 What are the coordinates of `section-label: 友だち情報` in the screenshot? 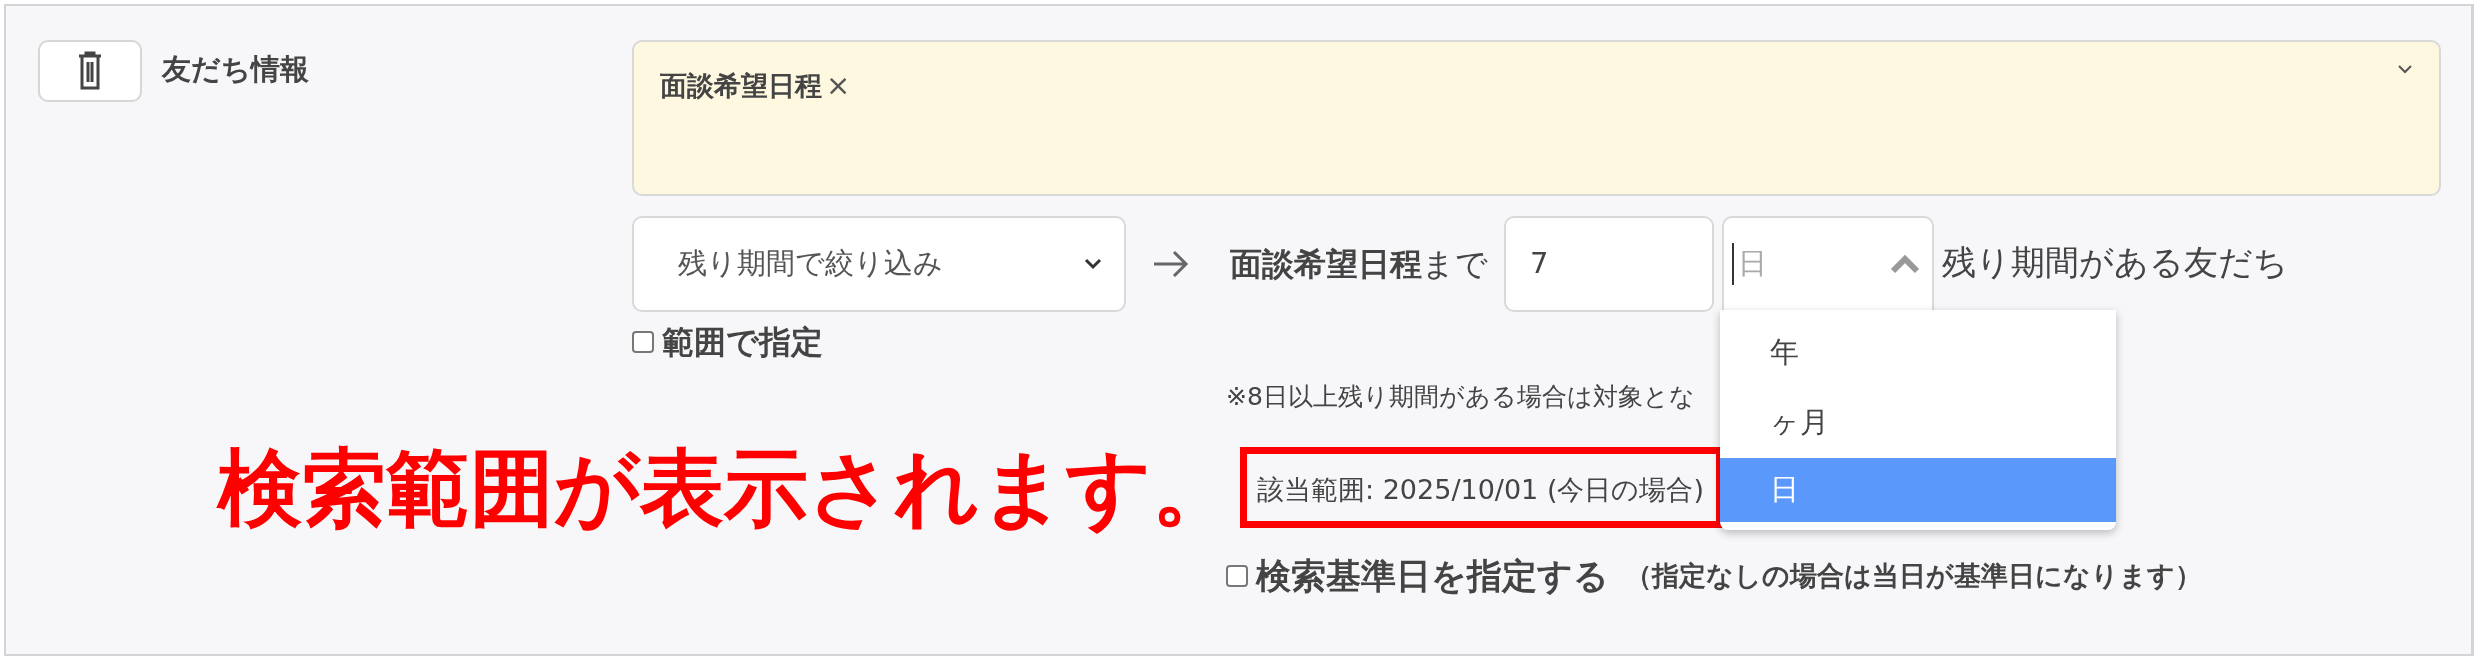 It's located at (235, 69).